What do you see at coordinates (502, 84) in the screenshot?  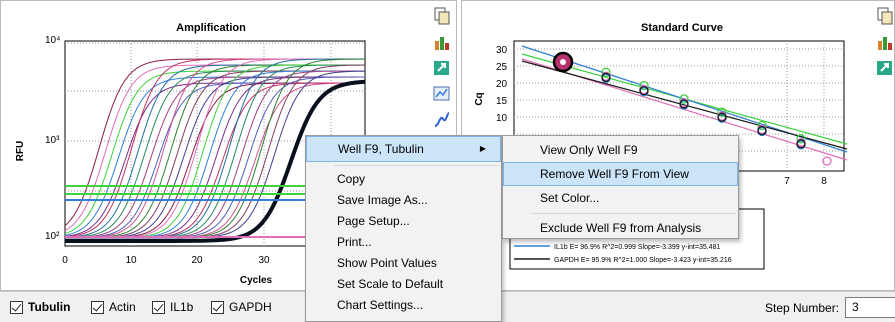 I see `std-y-tick: 20` at bounding box center [502, 84].